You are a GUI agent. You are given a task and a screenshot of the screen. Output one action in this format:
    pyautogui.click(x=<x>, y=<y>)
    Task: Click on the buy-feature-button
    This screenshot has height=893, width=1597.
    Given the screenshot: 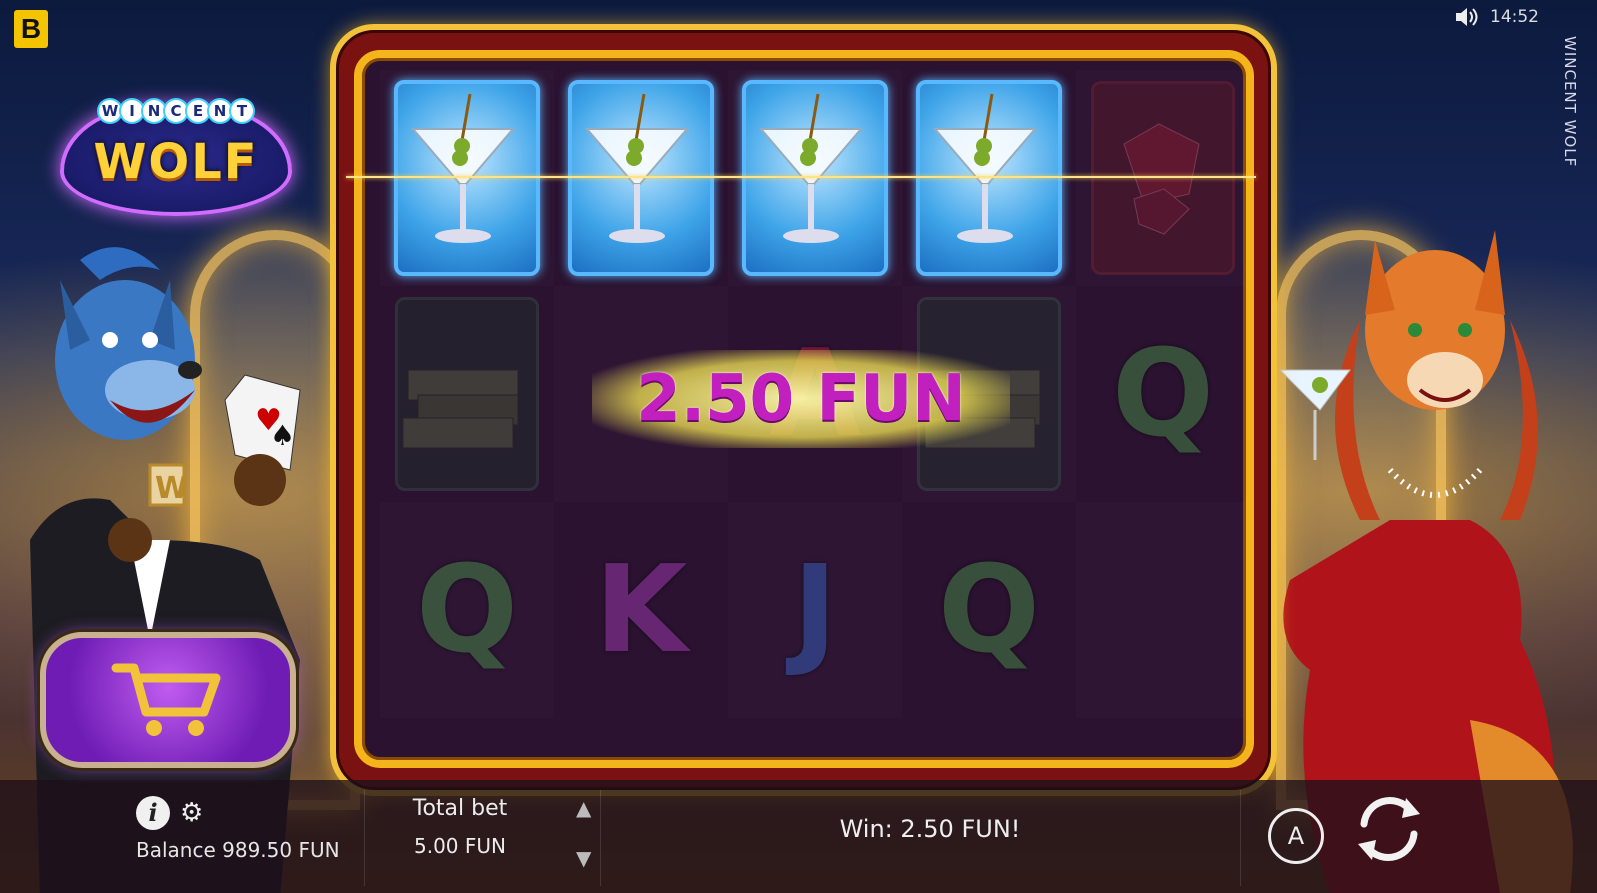 What is the action you would take?
    pyautogui.click(x=168, y=700)
    